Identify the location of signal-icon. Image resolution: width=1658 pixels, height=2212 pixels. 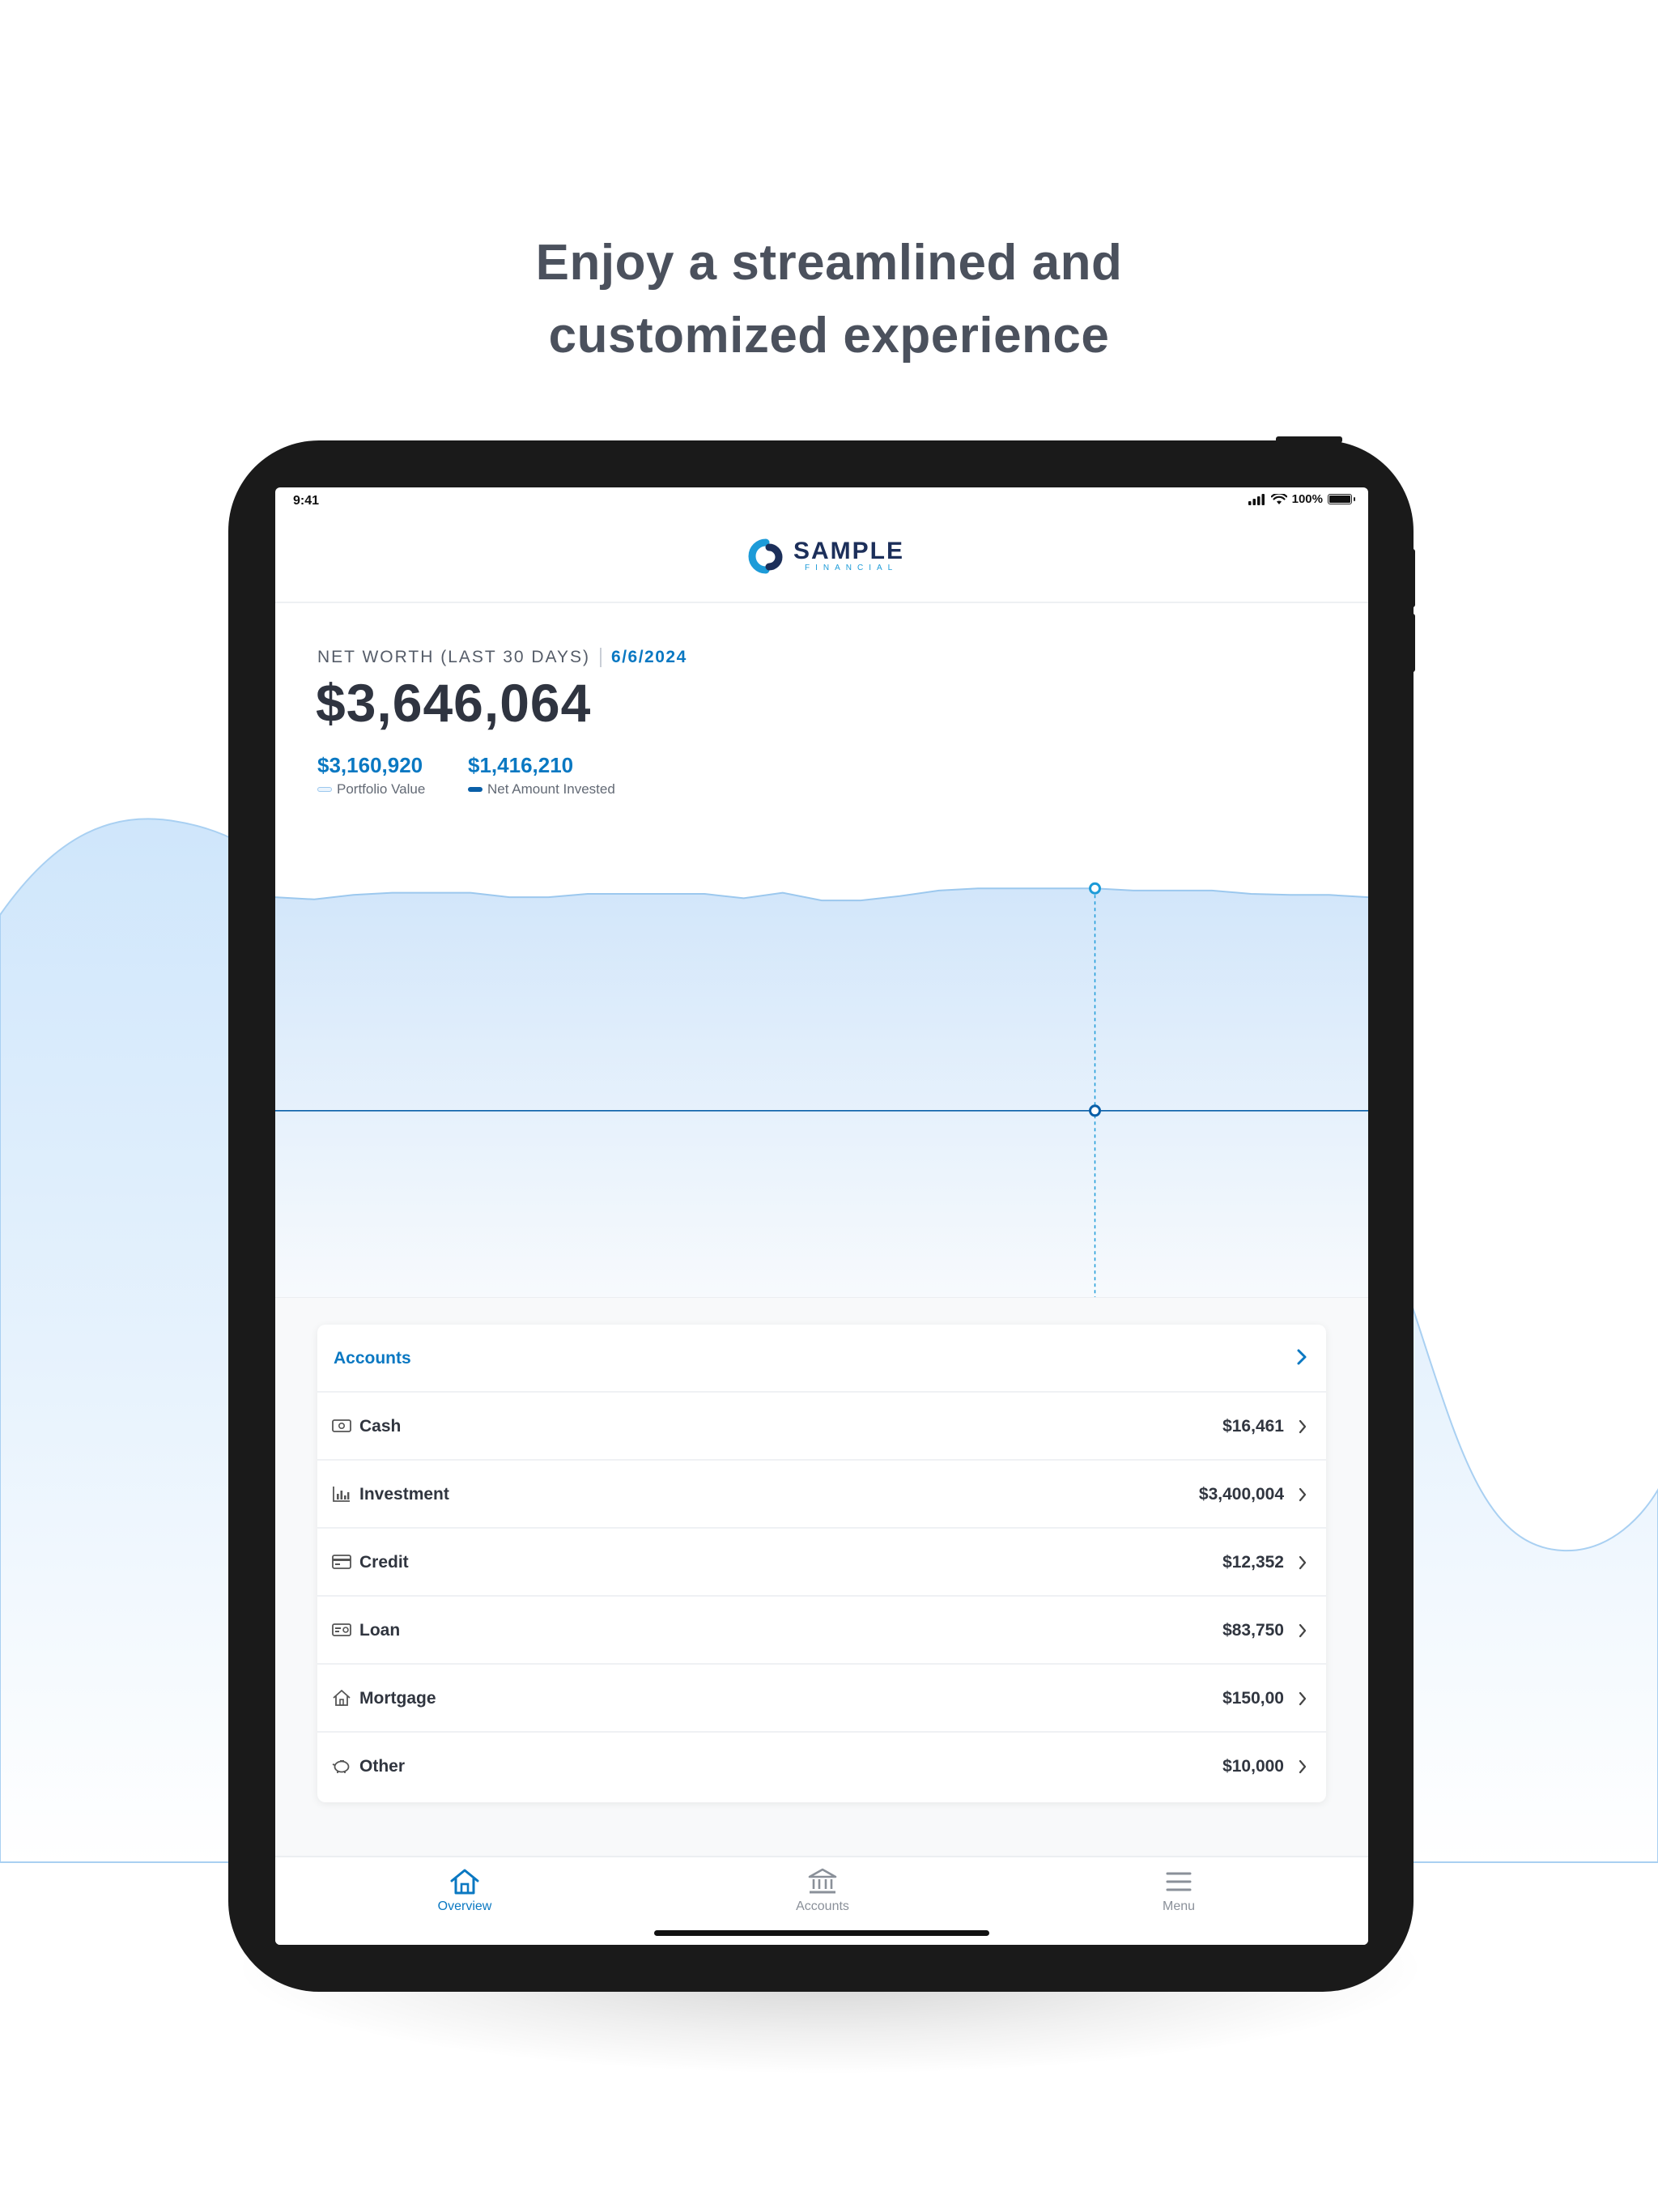
(1256, 499).